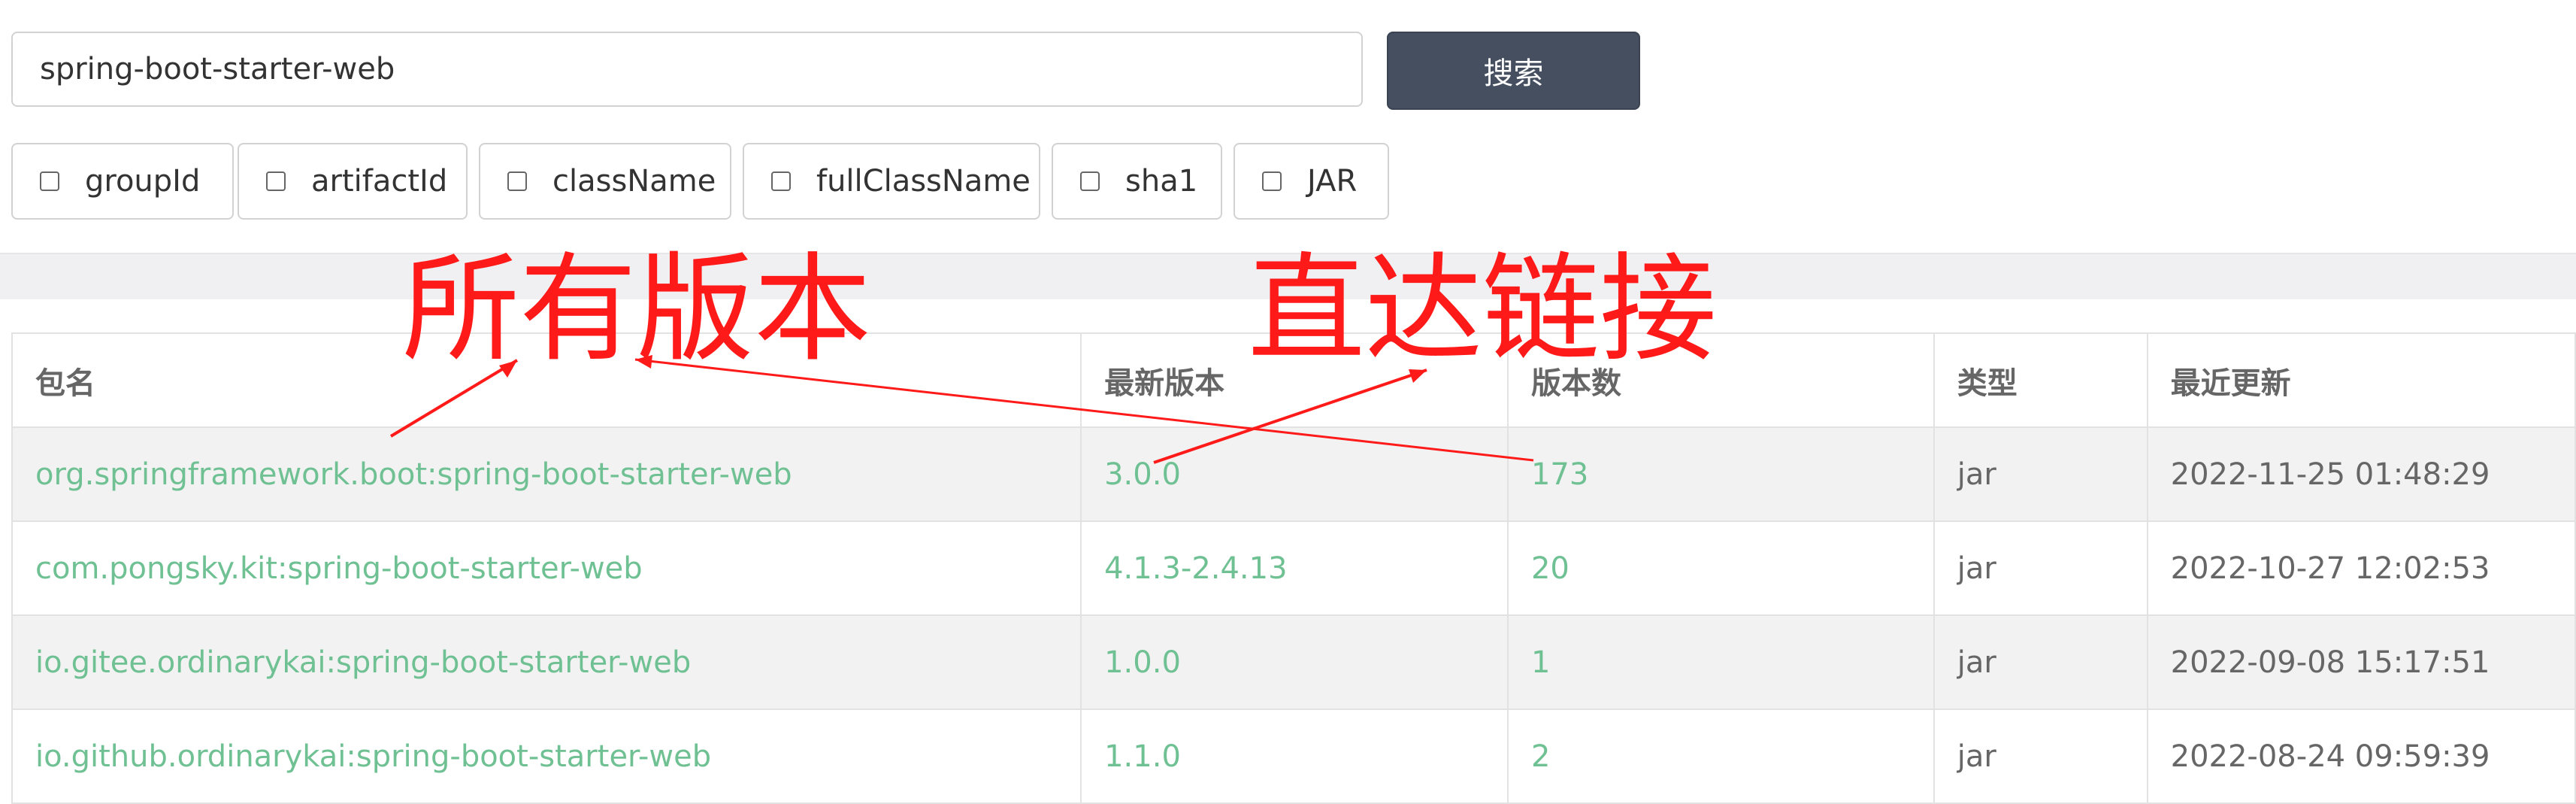  What do you see at coordinates (1540, 662) in the screenshot?
I see `version-count-link: 1` at bounding box center [1540, 662].